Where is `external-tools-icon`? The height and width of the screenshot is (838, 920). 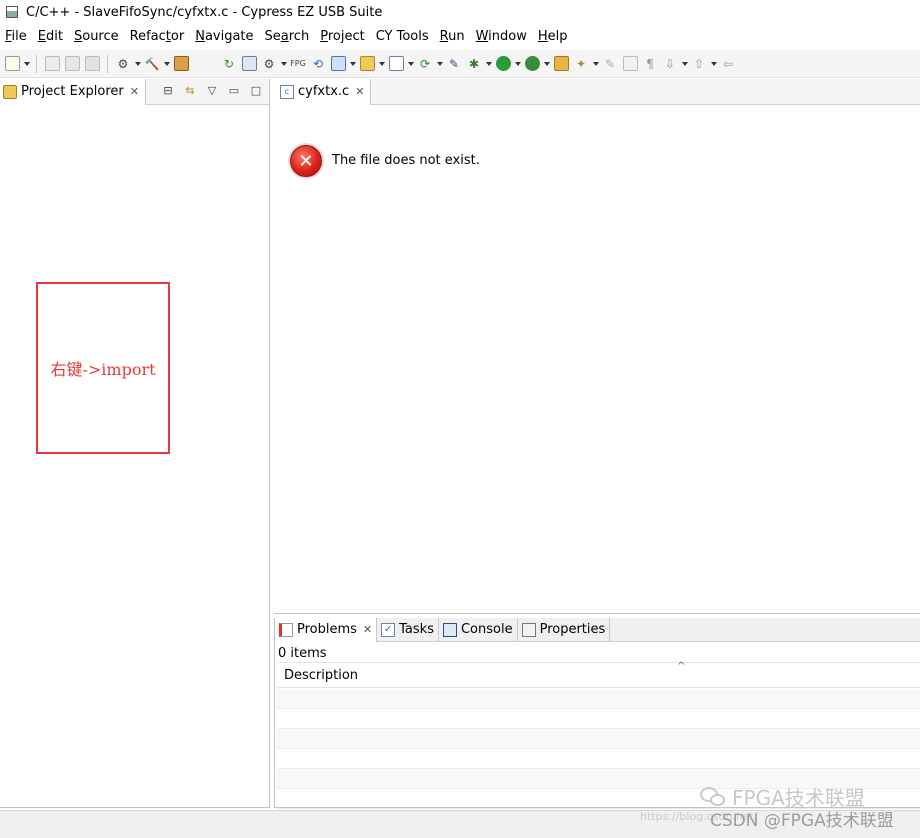
external-tools-icon is located at coordinates (532, 64).